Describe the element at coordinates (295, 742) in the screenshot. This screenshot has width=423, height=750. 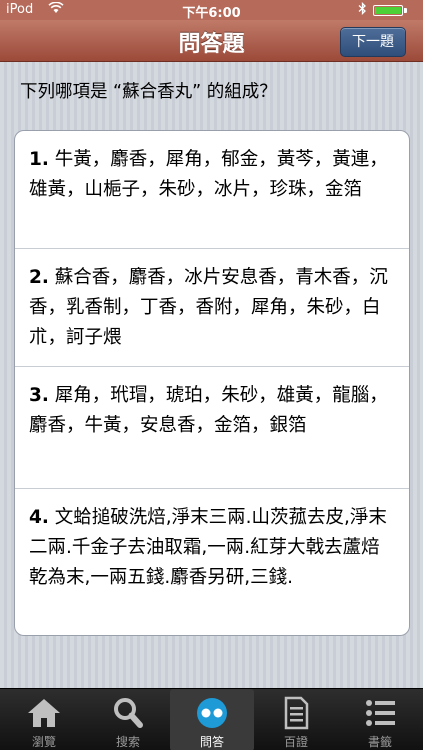
I see `tab-label: 百證` at that location.